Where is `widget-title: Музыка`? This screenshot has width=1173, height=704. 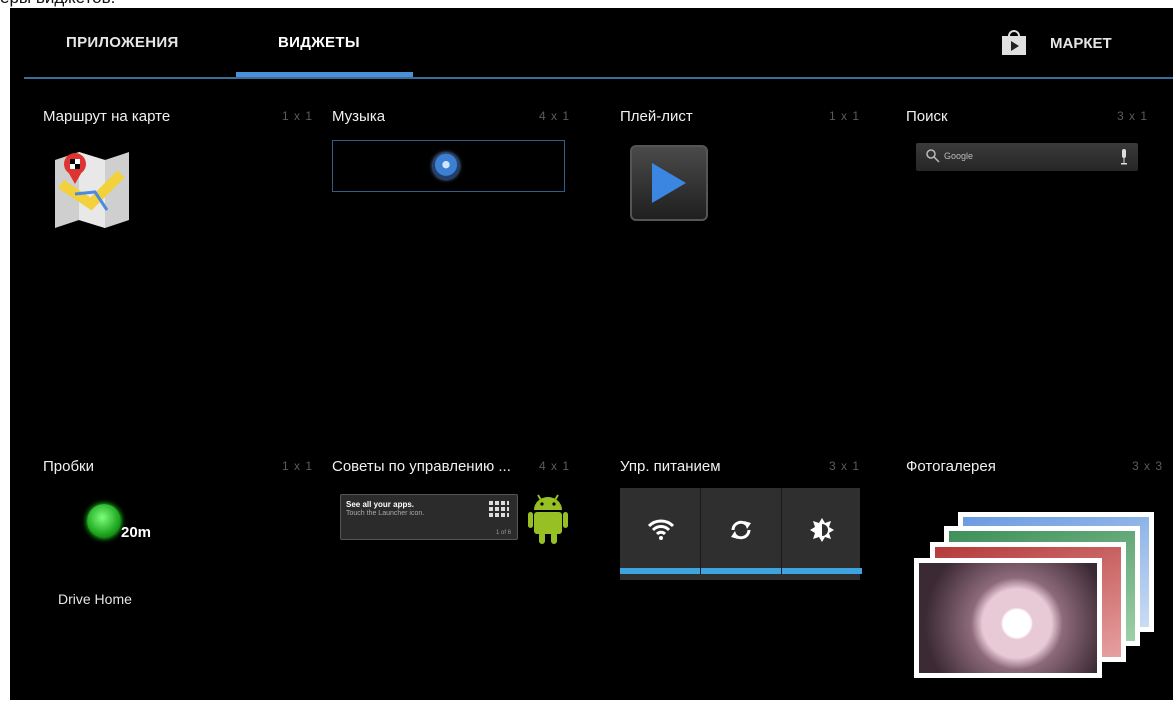
widget-title: Музыка is located at coordinates (359, 116).